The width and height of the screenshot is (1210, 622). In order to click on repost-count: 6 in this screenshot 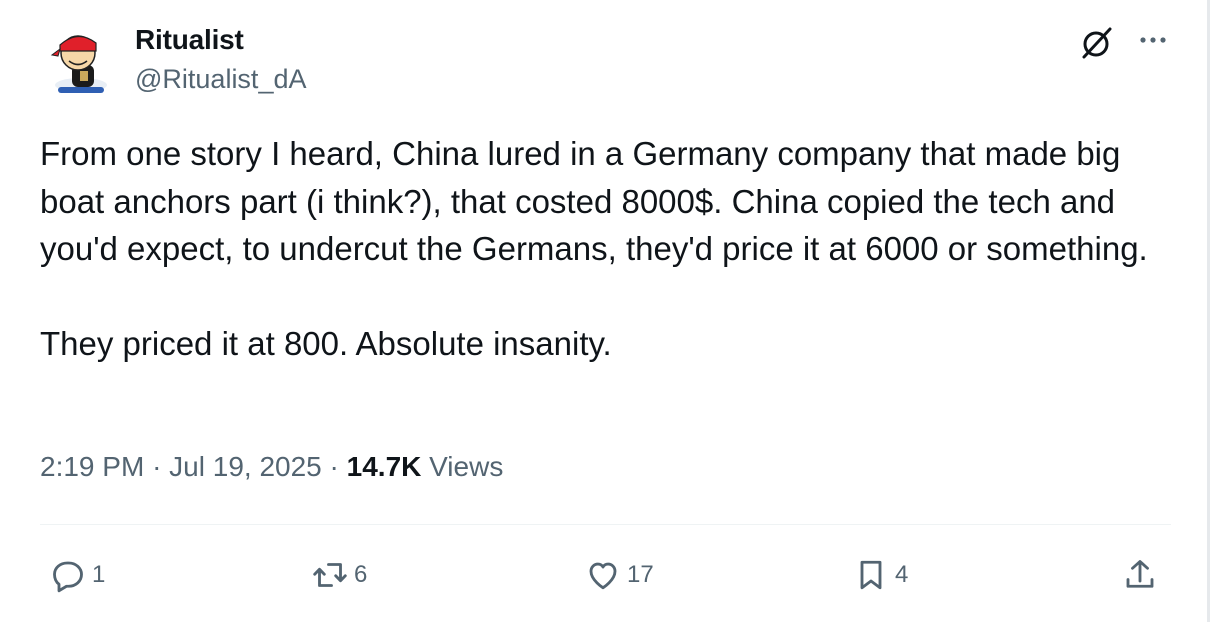, I will do `click(361, 574)`.